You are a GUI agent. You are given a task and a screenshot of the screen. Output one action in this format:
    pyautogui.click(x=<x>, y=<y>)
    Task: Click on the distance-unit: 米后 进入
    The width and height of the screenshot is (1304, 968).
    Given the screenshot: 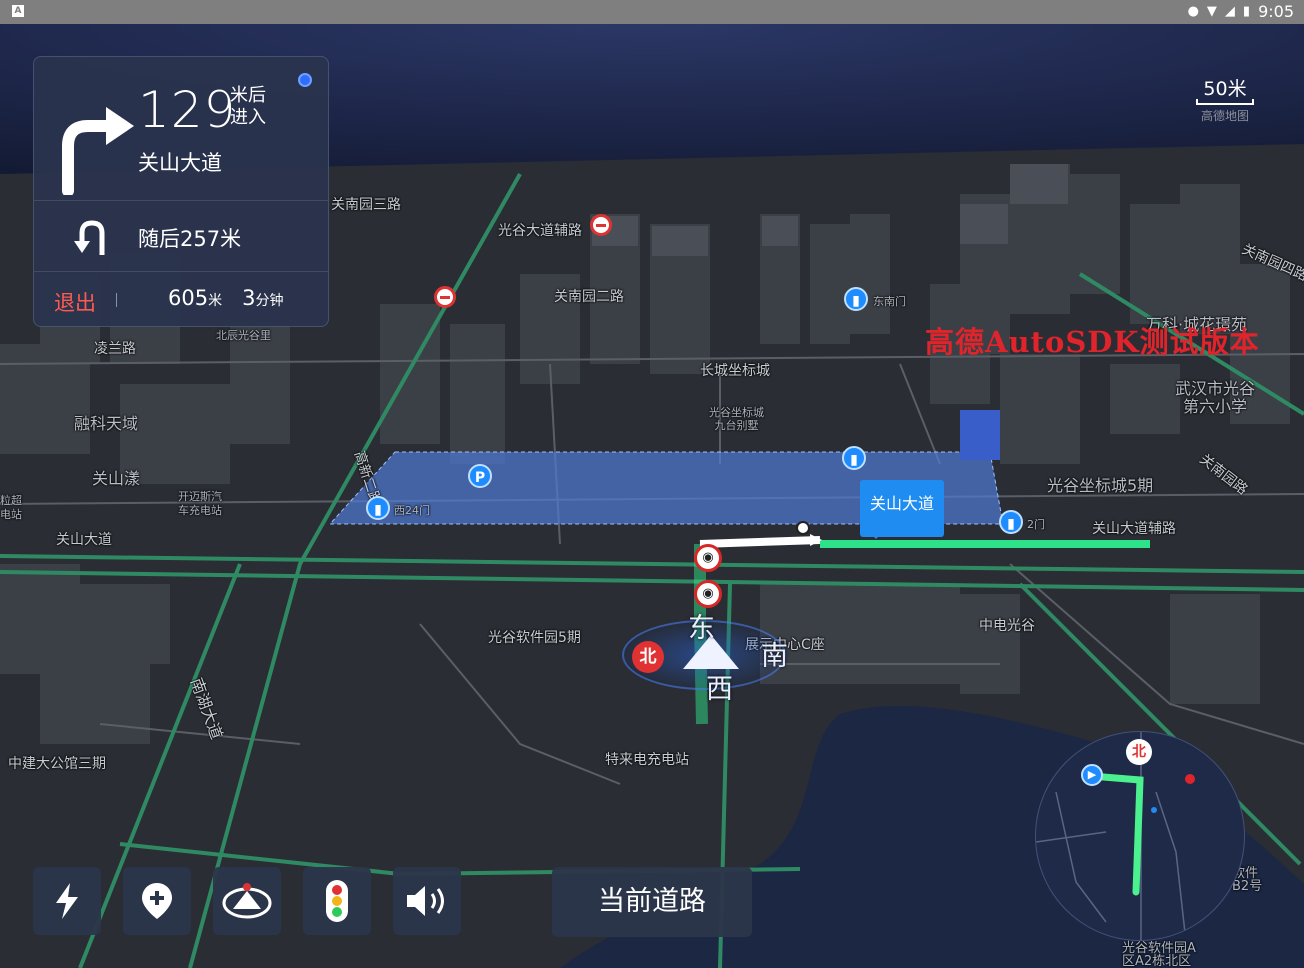 What is the action you would take?
    pyautogui.click(x=248, y=107)
    